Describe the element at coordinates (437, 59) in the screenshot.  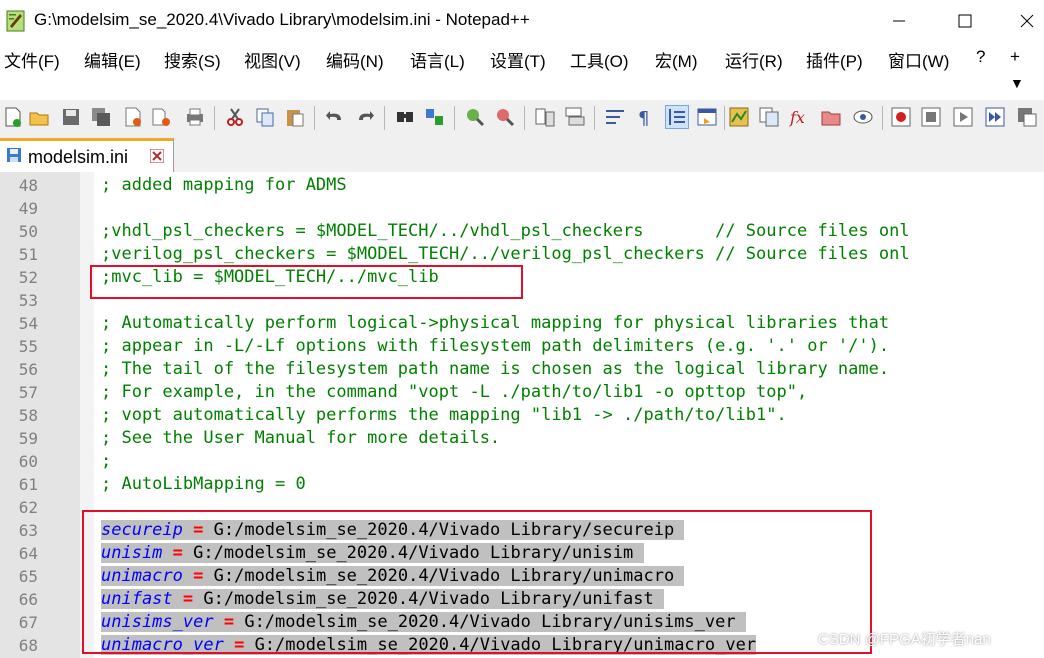
I see `menu-language: 语言(L)` at that location.